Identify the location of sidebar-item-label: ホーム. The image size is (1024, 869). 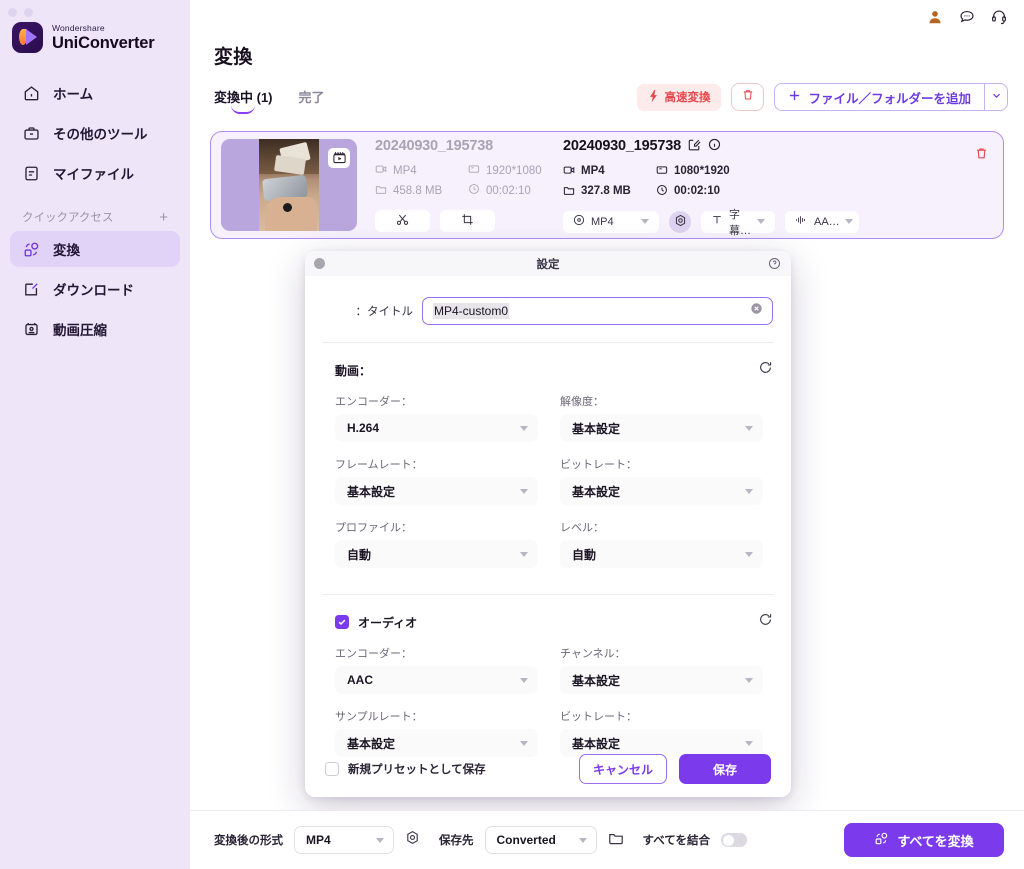
(73, 94).